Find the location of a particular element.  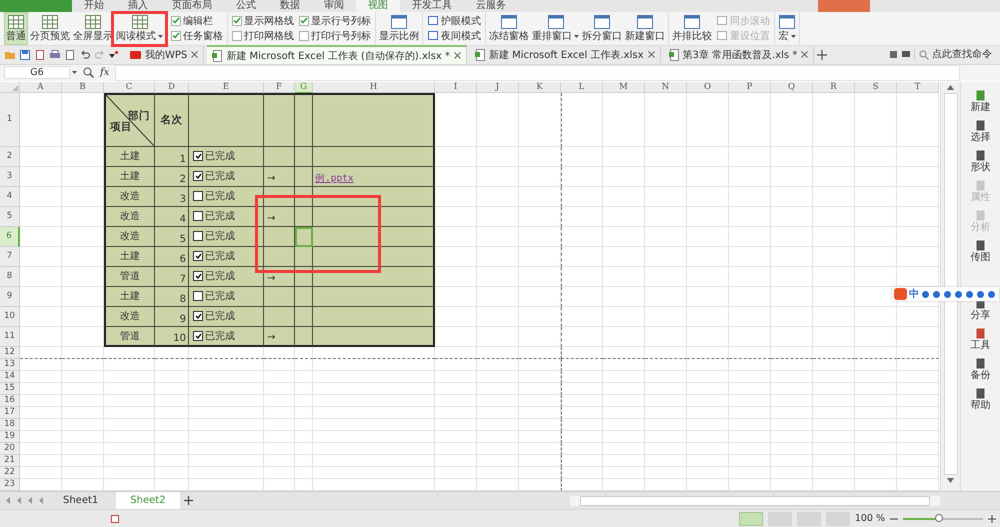

table-cell: 土建 is located at coordinates (129, 296).